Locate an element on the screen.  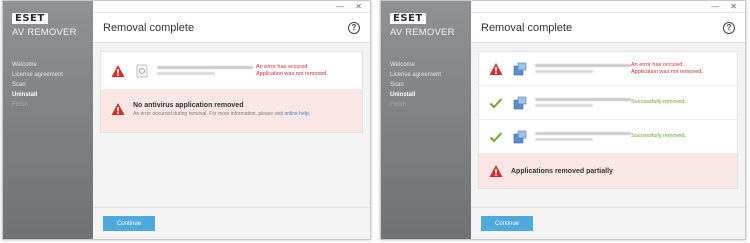
banner-title: No antivirus application removed is located at coordinates (188, 105).